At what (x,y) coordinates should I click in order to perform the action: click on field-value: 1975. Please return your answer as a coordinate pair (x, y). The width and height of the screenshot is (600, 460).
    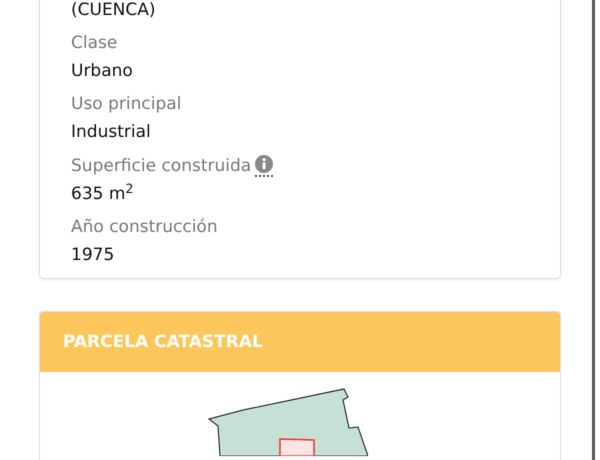
    Looking at the image, I should click on (92, 255).